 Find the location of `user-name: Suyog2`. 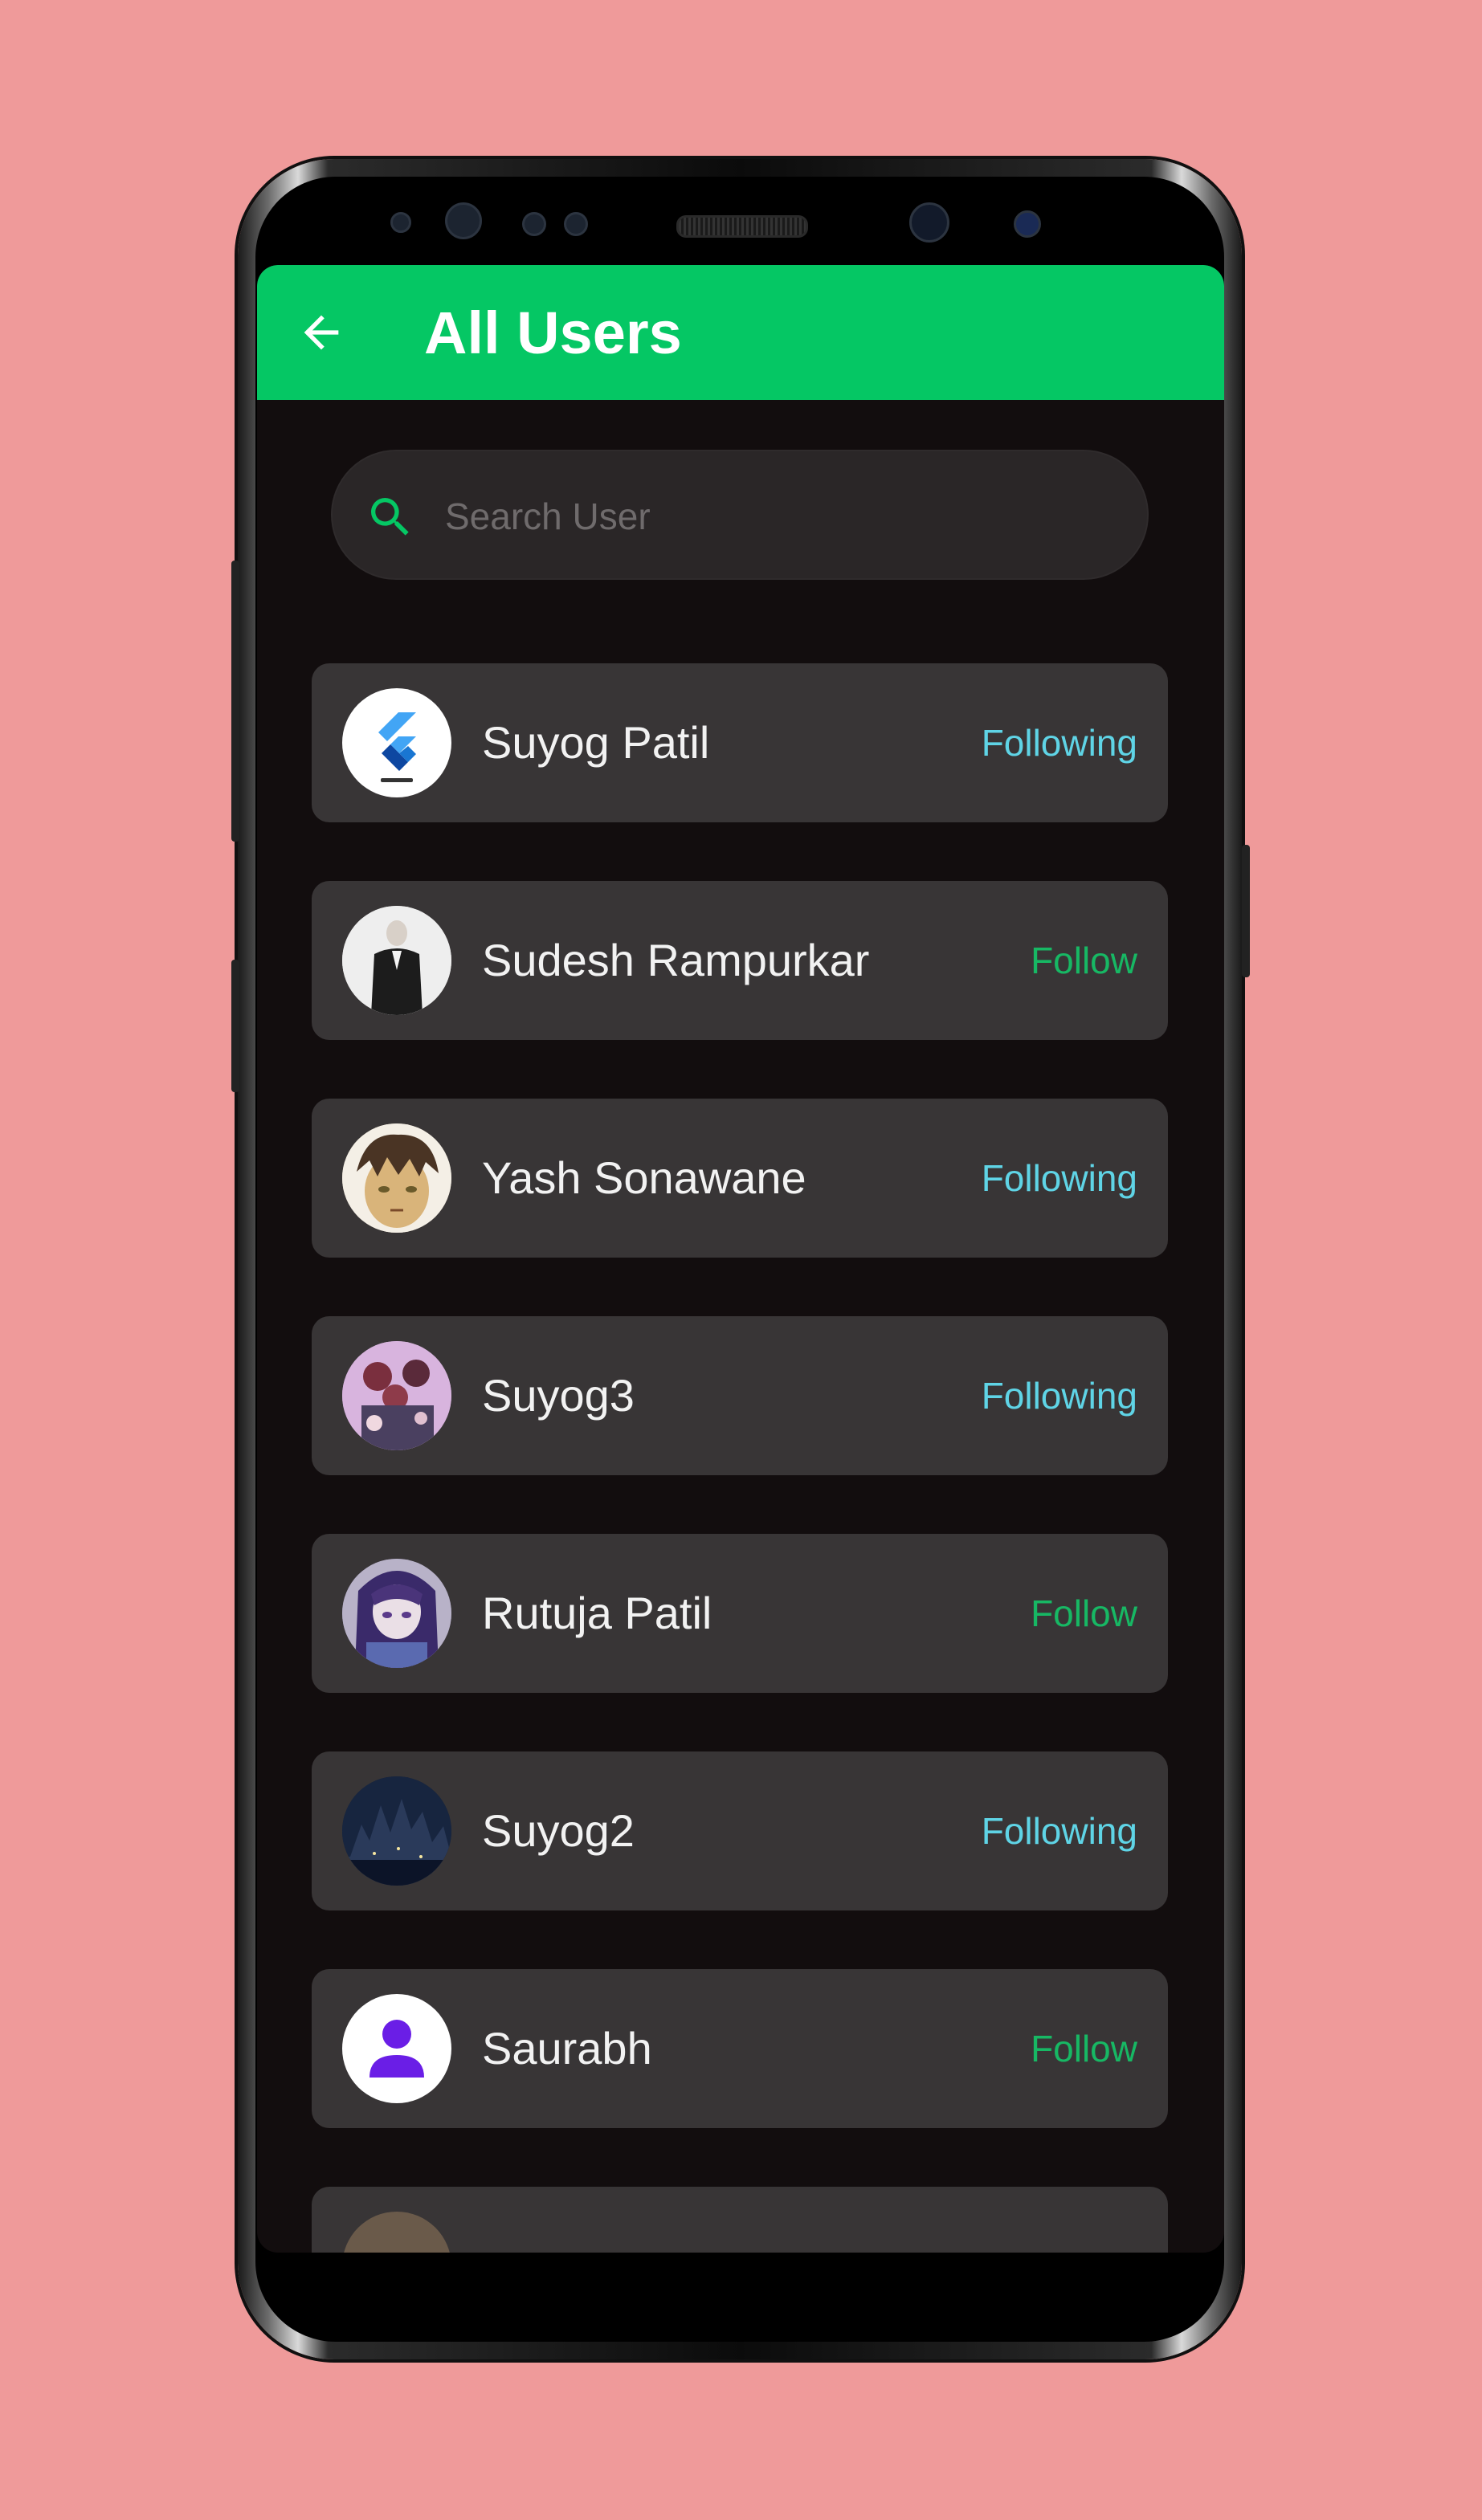

user-name: Suyog2 is located at coordinates (558, 1830).